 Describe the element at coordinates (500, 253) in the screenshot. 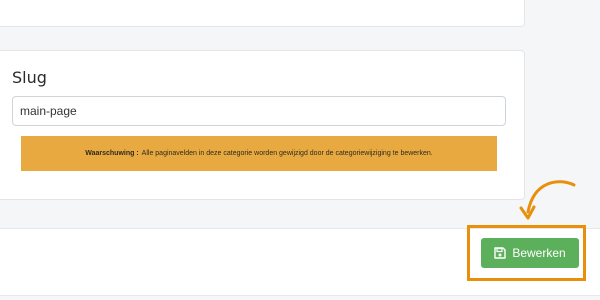

I see `floppy-disk-icon` at that location.